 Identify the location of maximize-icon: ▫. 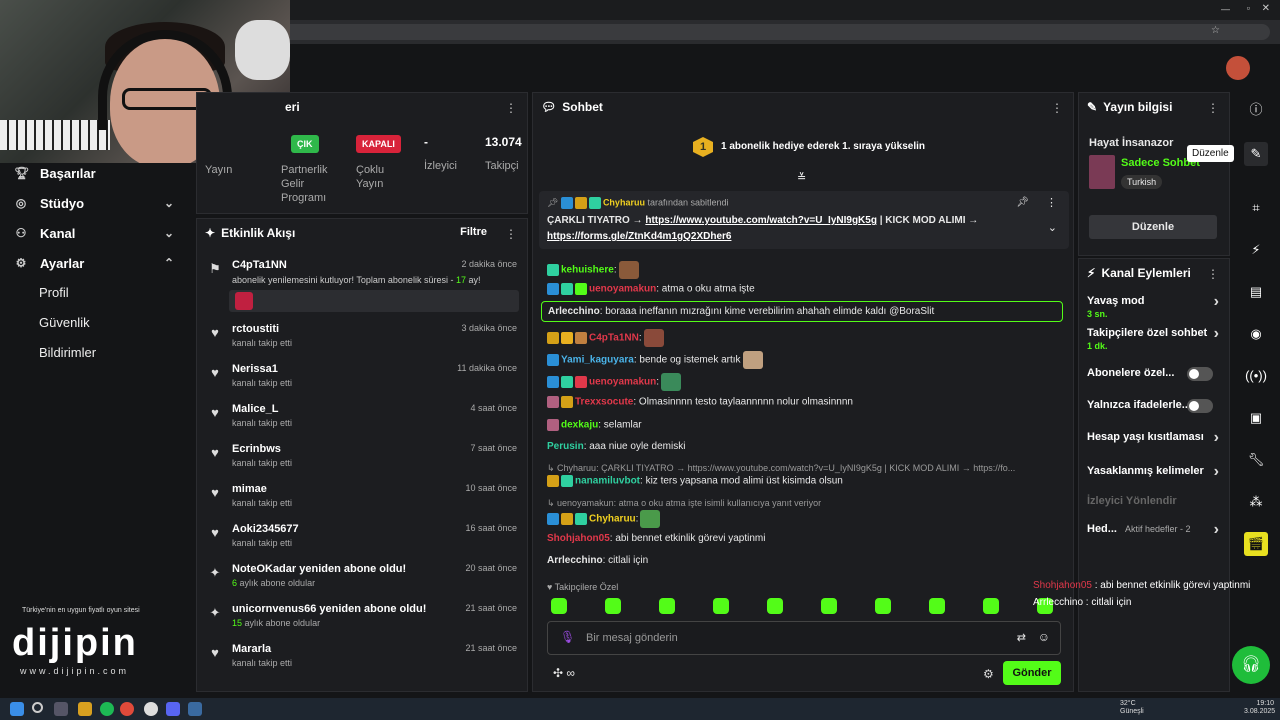
(1248, 8).